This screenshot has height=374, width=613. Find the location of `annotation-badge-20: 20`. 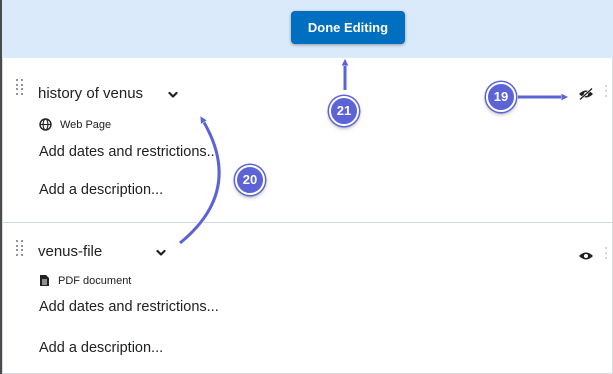

annotation-badge-20: 20 is located at coordinates (250, 180).